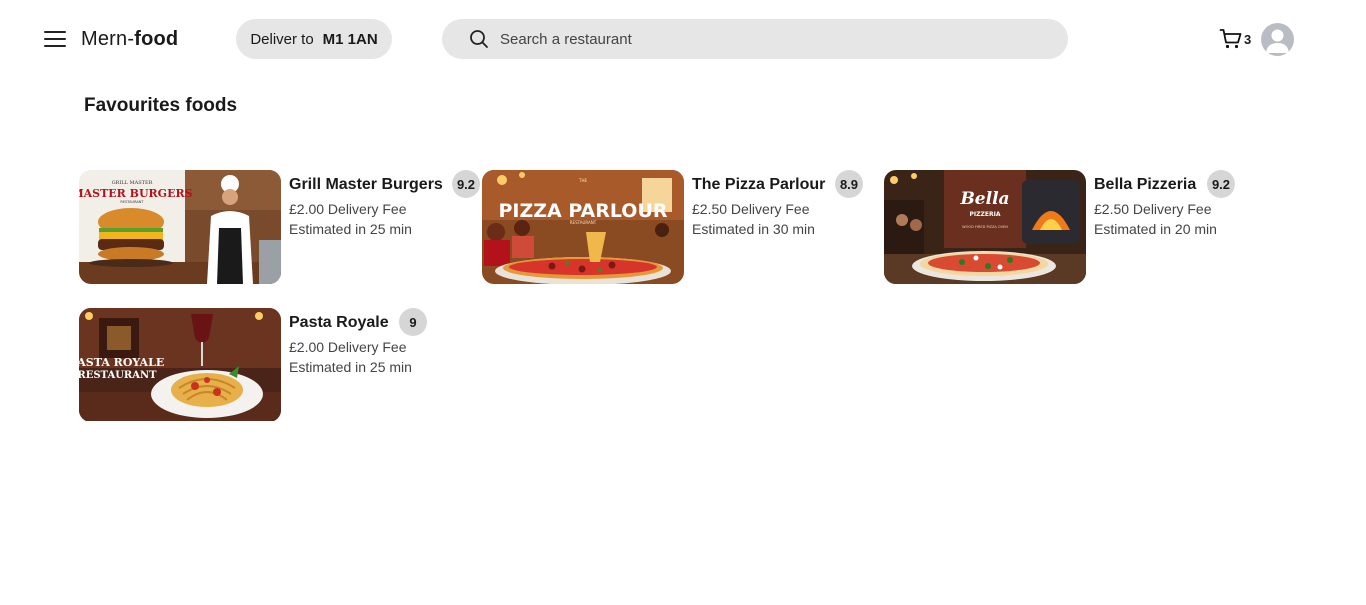 The image size is (1366, 605). I want to click on cart-button: 3, so click(1235, 39).